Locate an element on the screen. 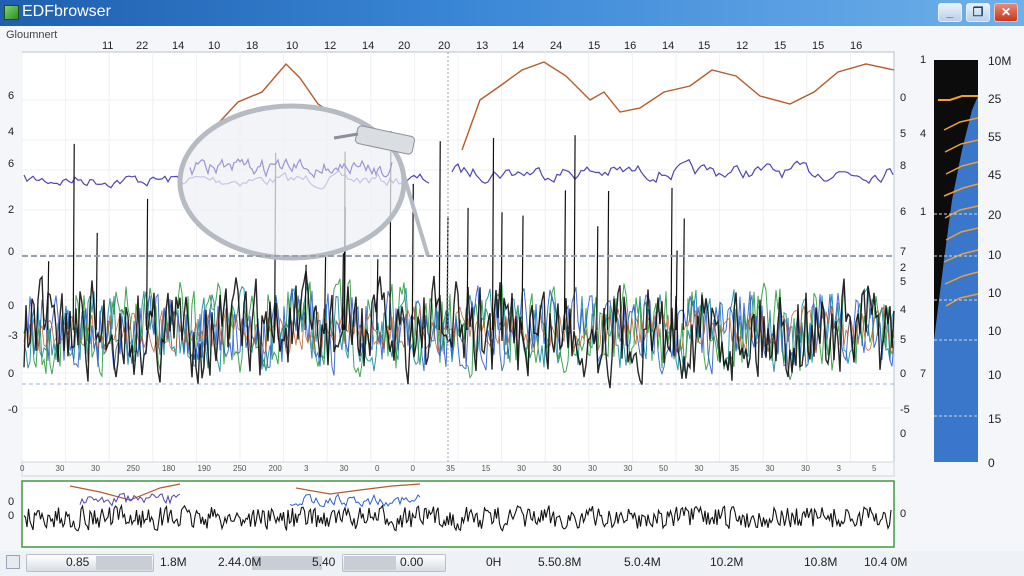  amplitude-label: -3 is located at coordinates (13, 336).